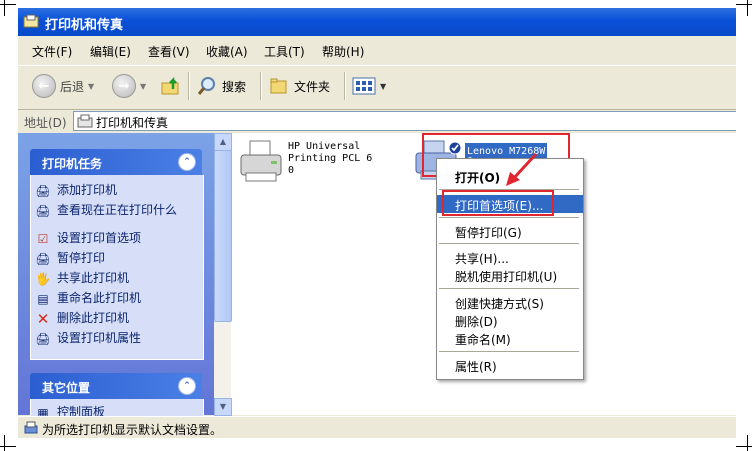  I want to click on task-pause-printing: 🖨 暂停打印, so click(70, 259).